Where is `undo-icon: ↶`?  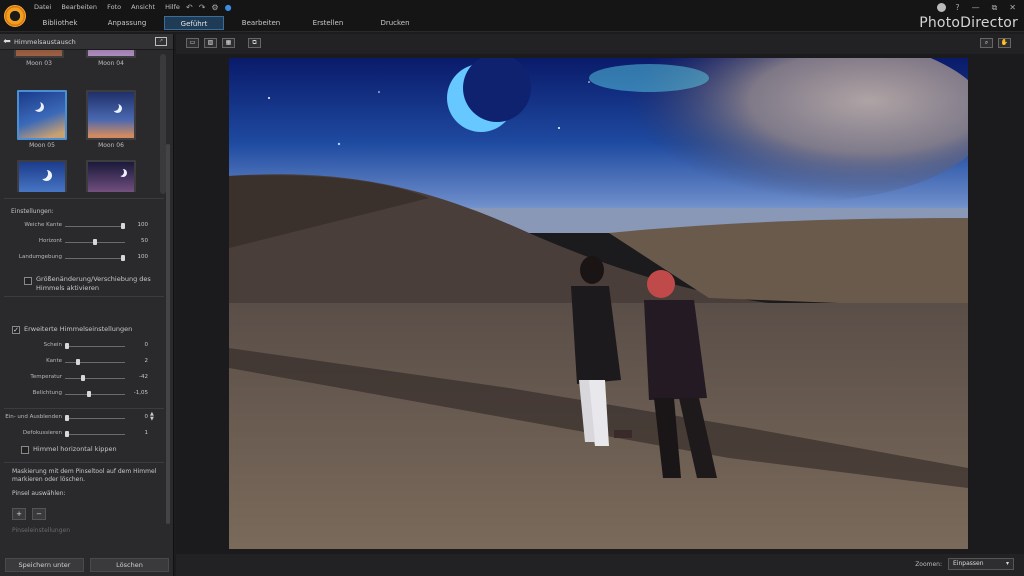
undo-icon: ↶ is located at coordinates (189, 7).